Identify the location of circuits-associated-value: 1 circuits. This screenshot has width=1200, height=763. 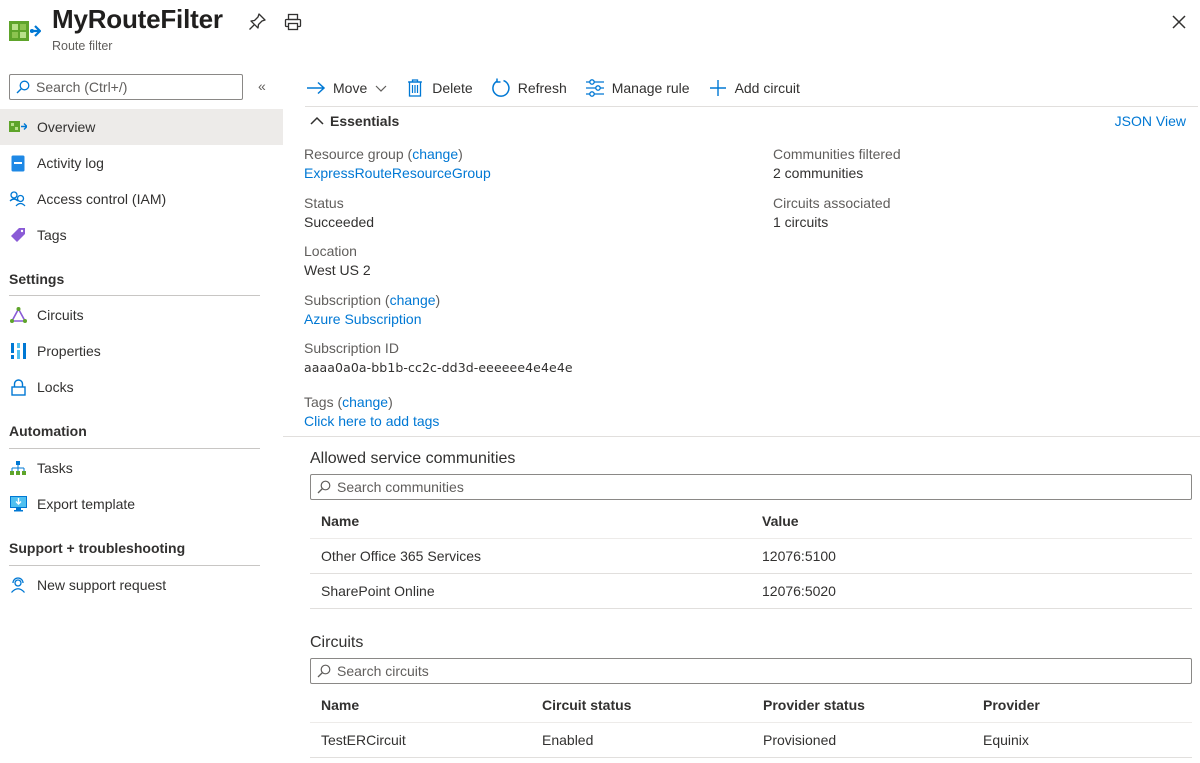
(801, 222).